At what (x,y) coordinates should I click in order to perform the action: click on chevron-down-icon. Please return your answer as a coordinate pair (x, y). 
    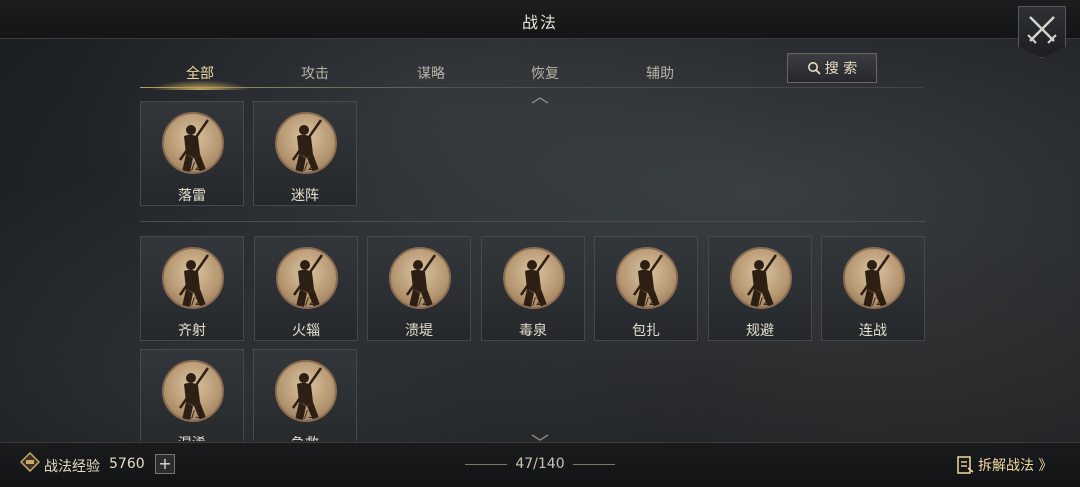
    Looking at the image, I should click on (540, 437).